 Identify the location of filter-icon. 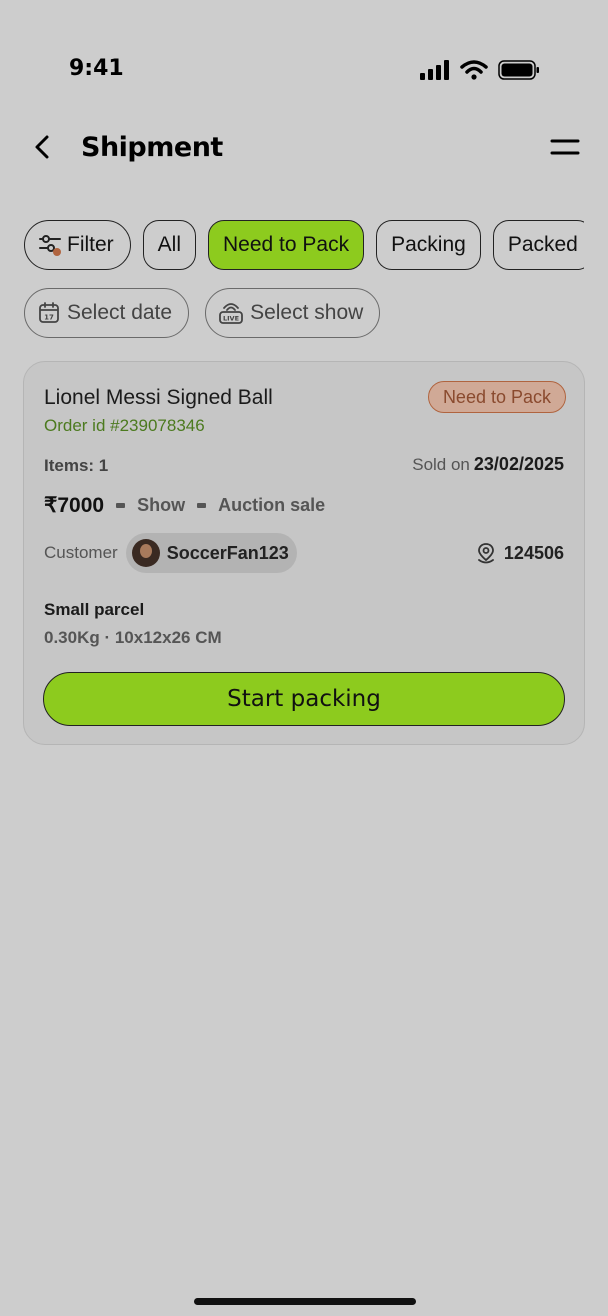
(50, 245).